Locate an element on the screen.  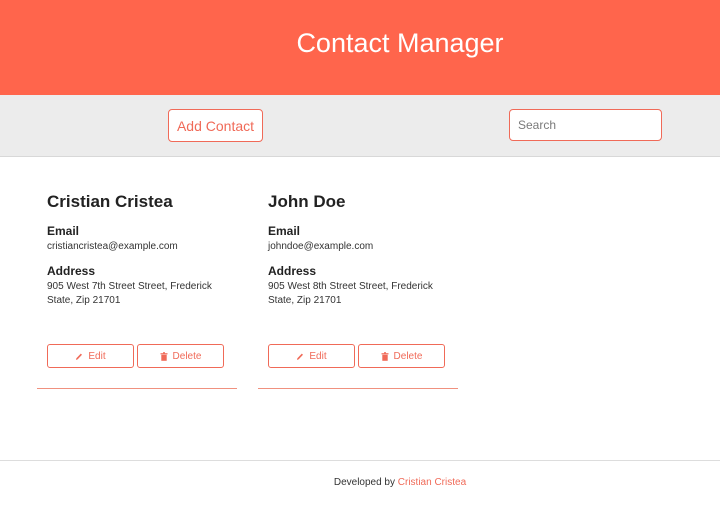
add-contact-button: Add Contact is located at coordinates (215, 125).